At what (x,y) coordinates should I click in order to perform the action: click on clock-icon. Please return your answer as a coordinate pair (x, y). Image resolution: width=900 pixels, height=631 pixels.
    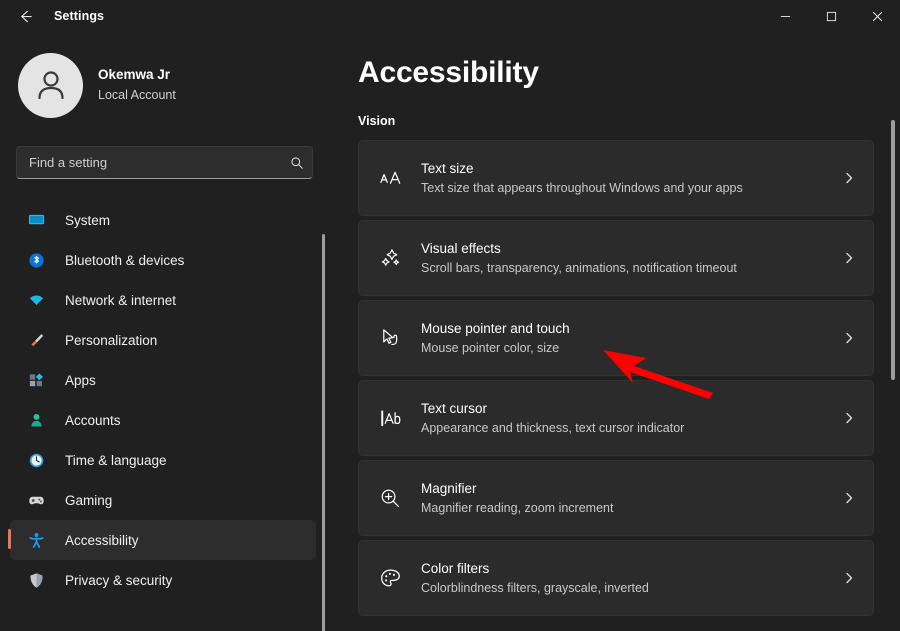
    Looking at the image, I should click on (36, 460).